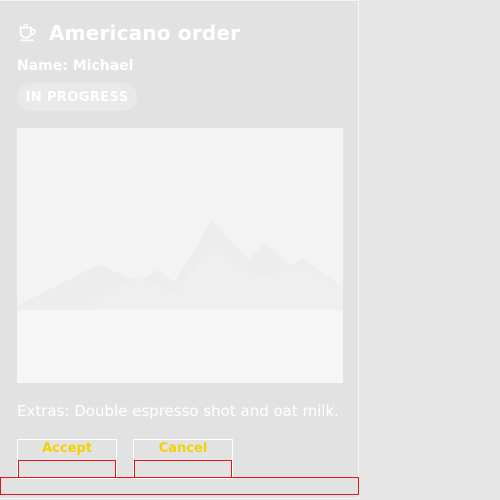 This screenshot has width=500, height=500. What do you see at coordinates (67, 459) in the screenshot?
I see `accept-button: Accept` at bounding box center [67, 459].